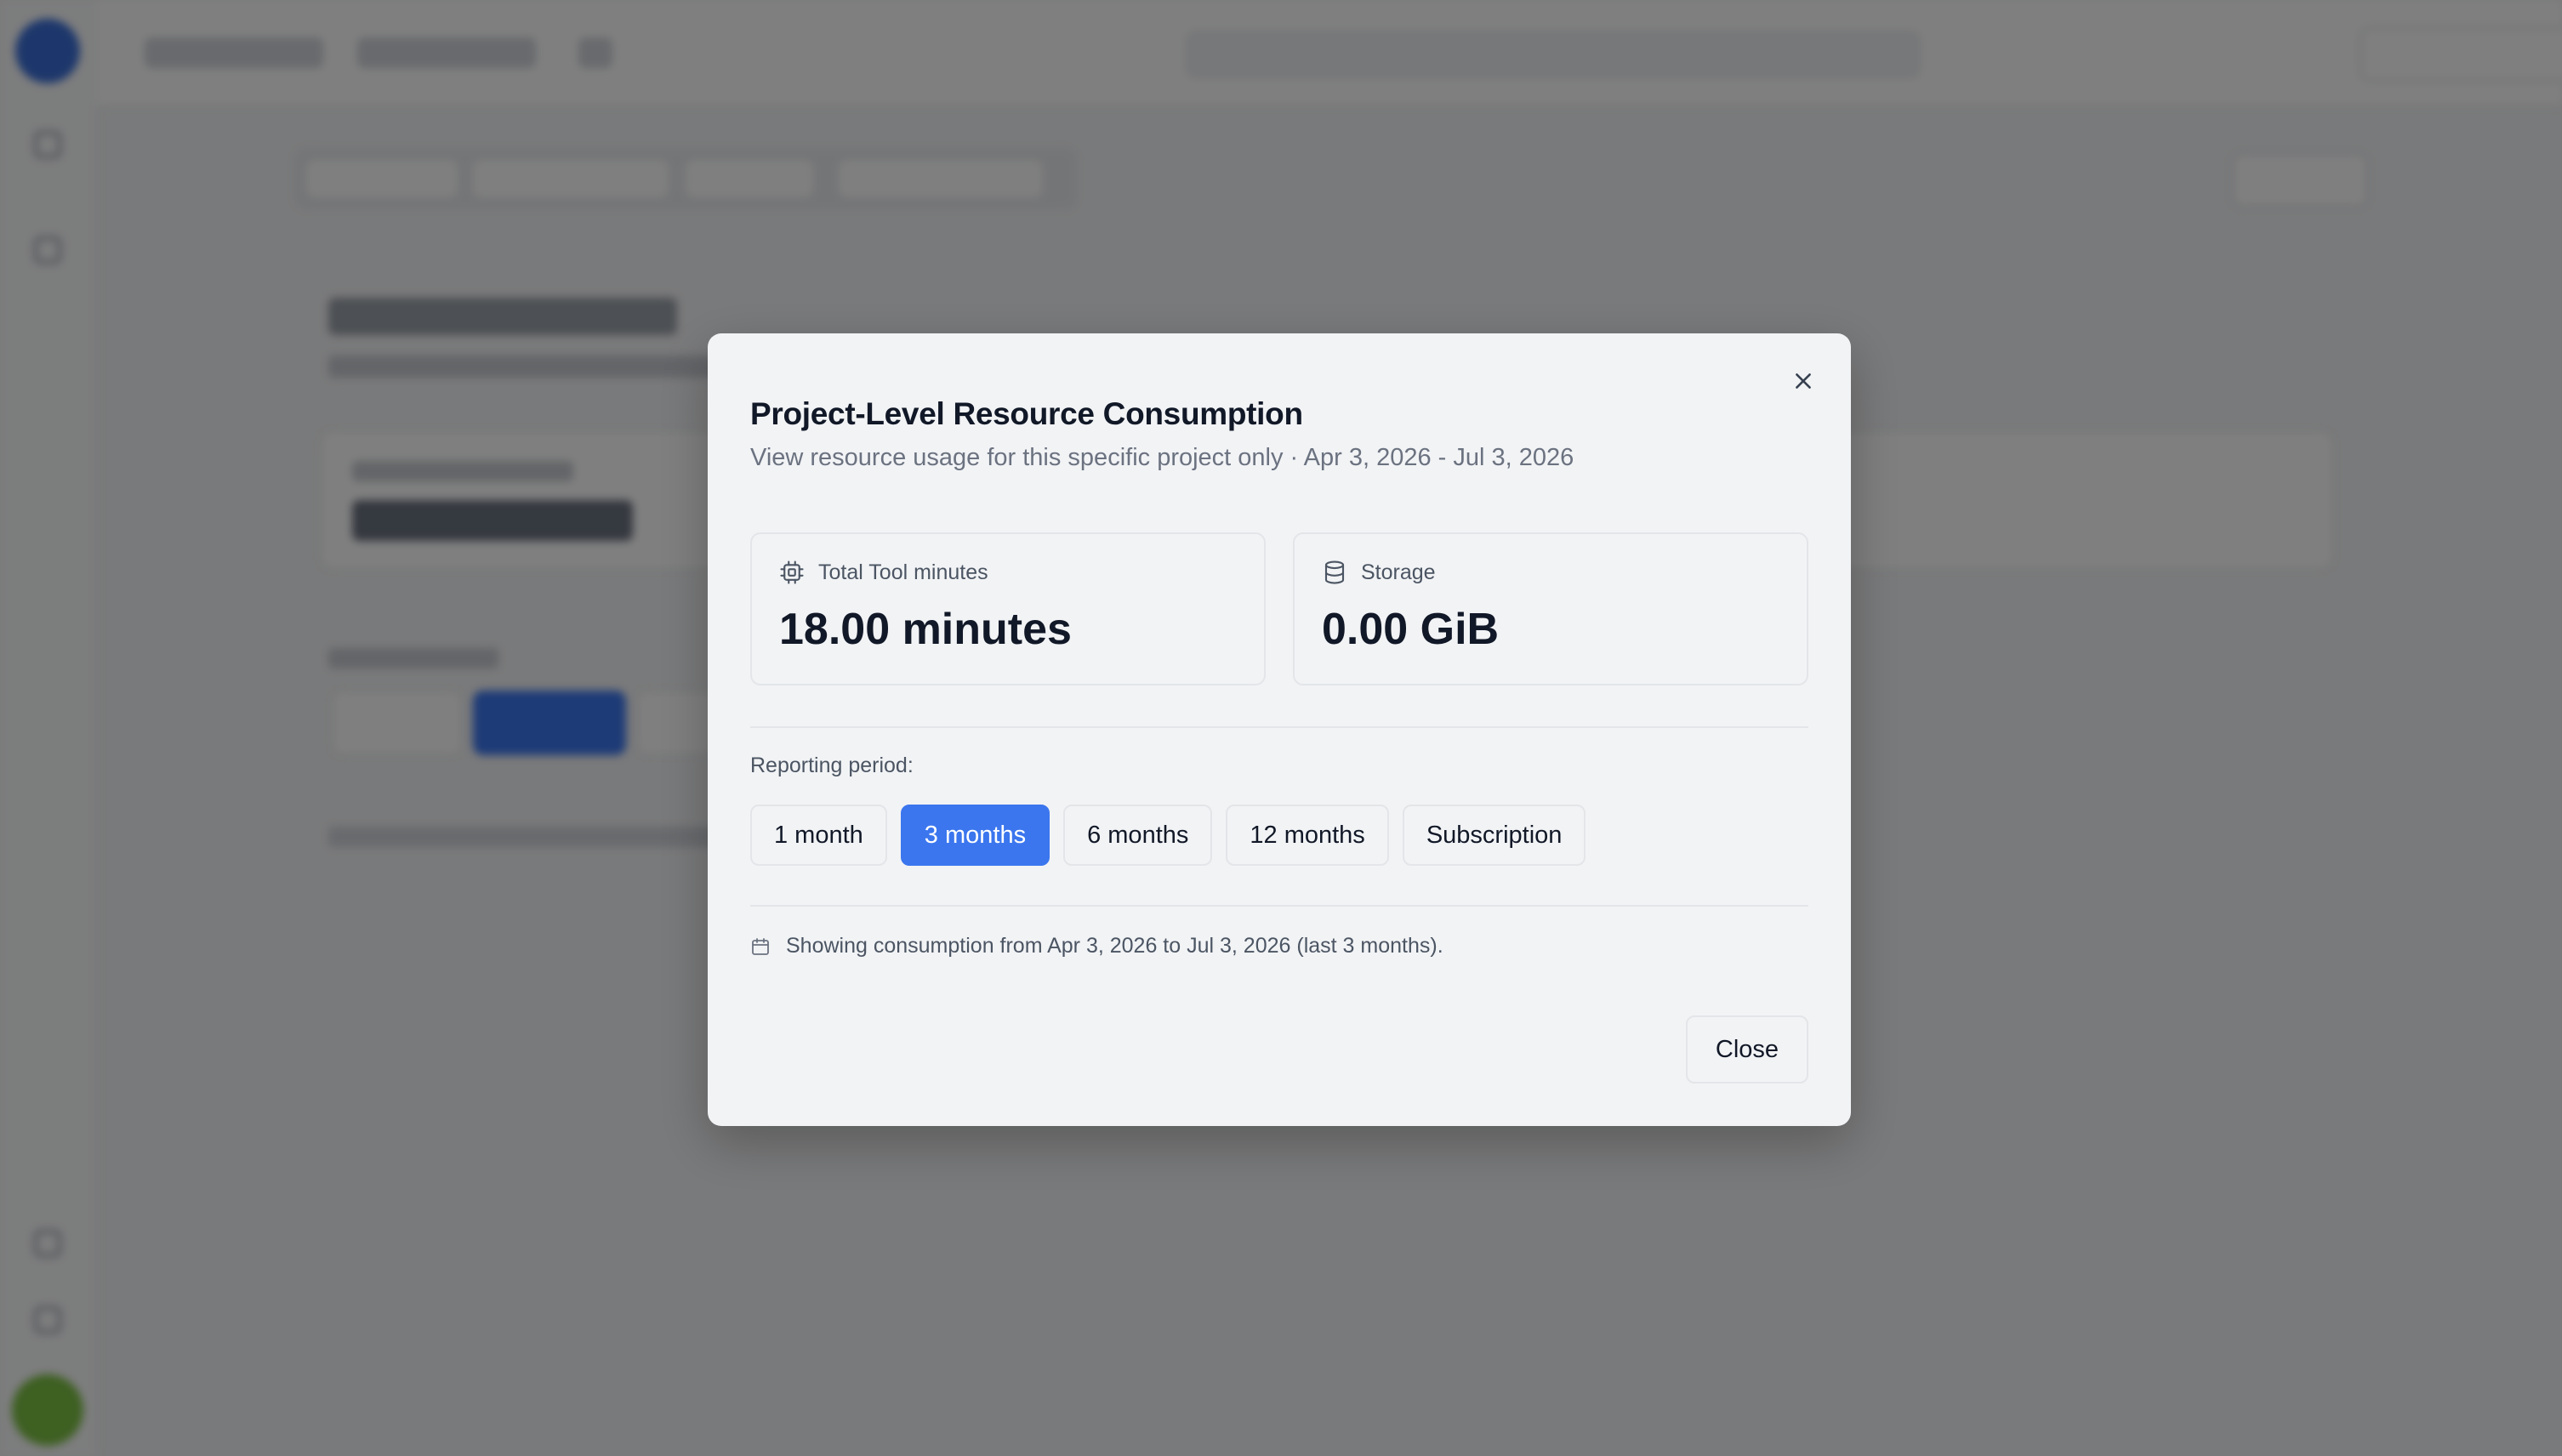 Image resolution: width=2562 pixels, height=1456 pixels. I want to click on close-icon-button, so click(1803, 381).